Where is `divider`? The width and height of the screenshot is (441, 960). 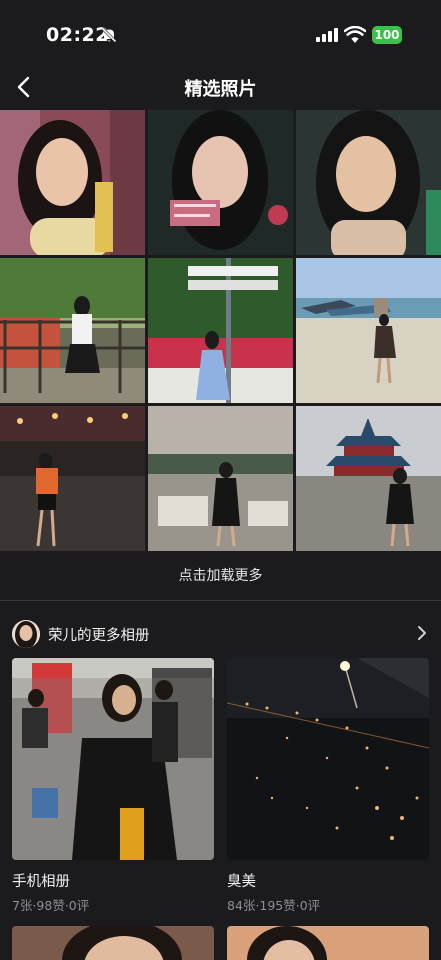
divider is located at coordinates (220, 600).